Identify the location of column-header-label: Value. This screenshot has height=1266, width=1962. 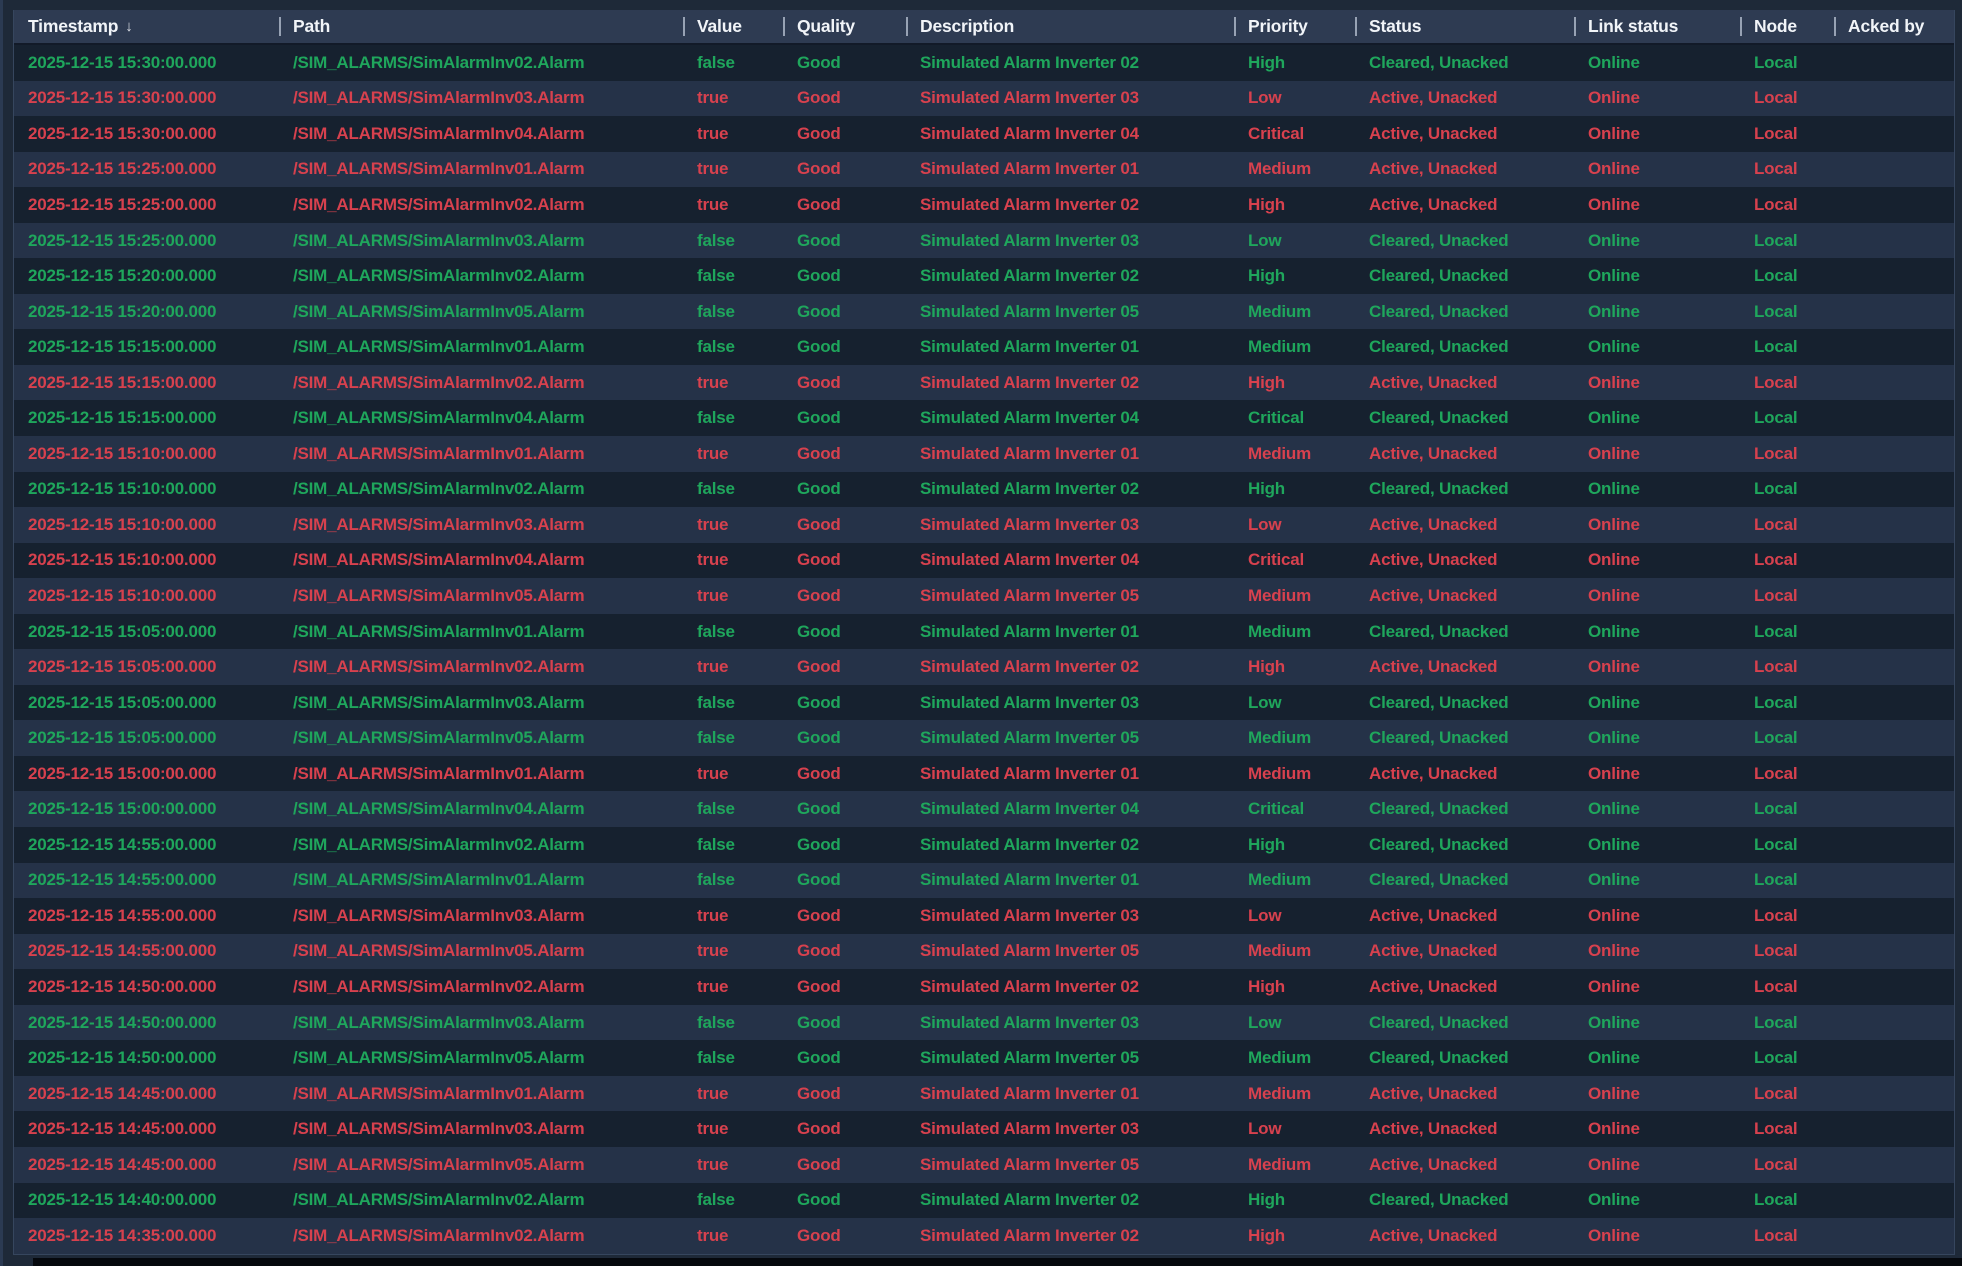
(719, 26).